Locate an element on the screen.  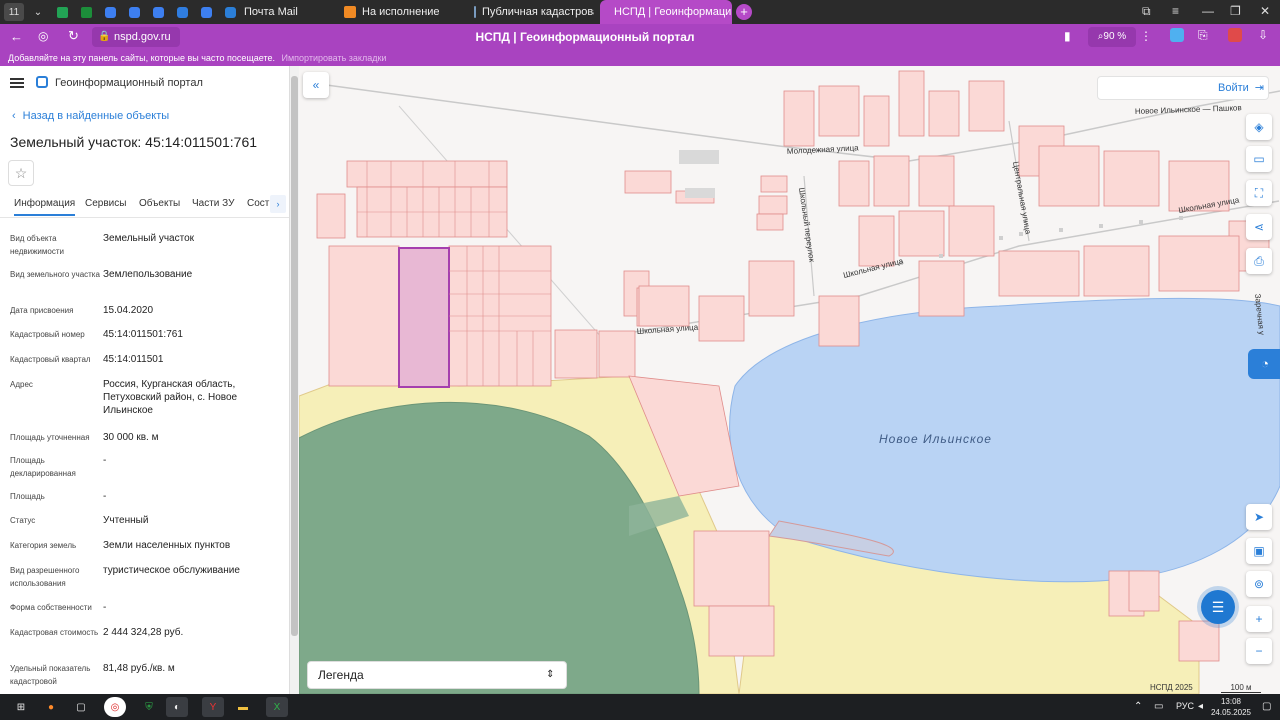
minimize-icon: — is located at coordinates (1208, 11).